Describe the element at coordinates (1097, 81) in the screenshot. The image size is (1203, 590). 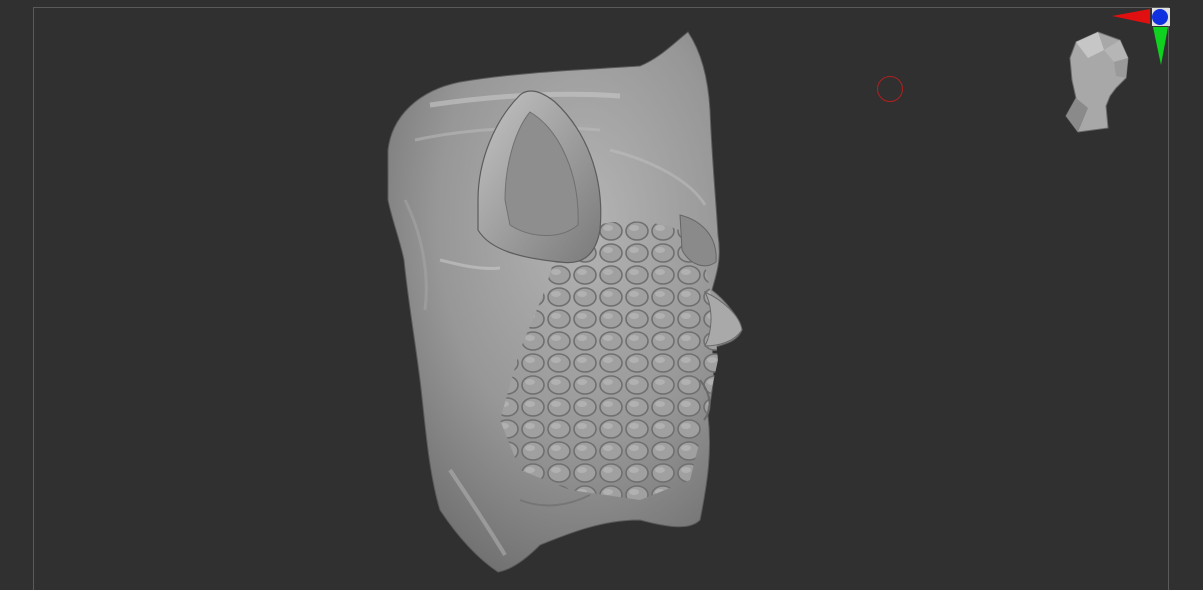
I see `navigation-head-icon` at that location.